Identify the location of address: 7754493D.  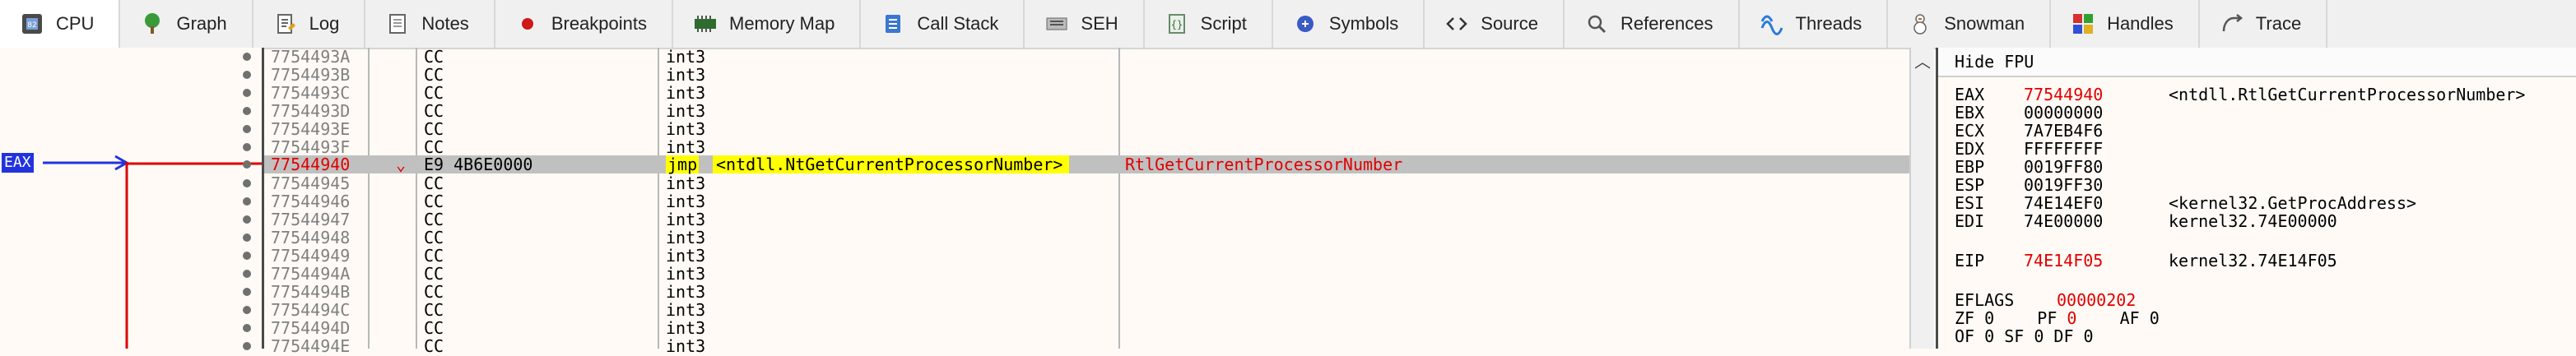
(311, 111).